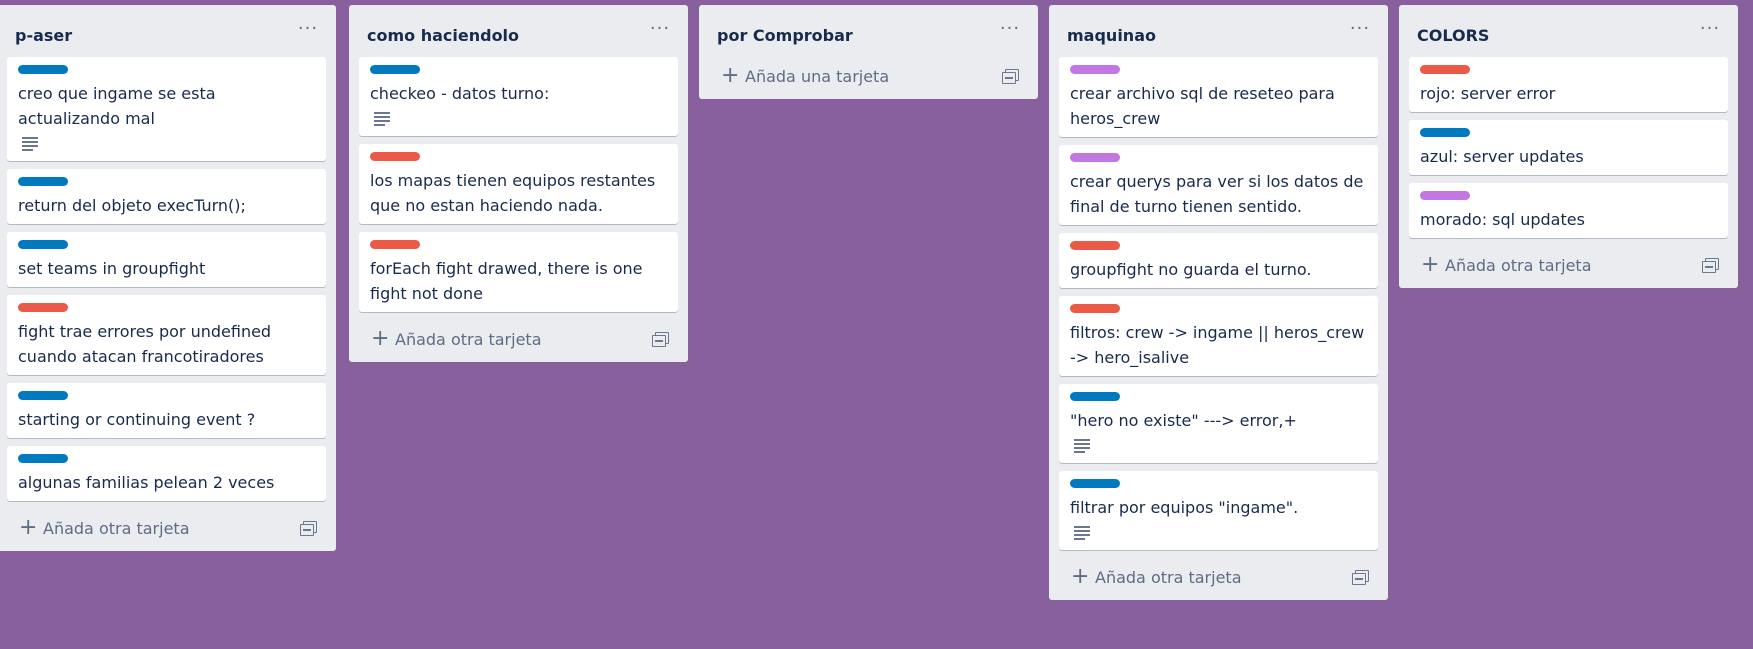 This screenshot has height=649, width=1753. I want to click on card-title: filtrar por equipos "ingame"., so click(1184, 507).